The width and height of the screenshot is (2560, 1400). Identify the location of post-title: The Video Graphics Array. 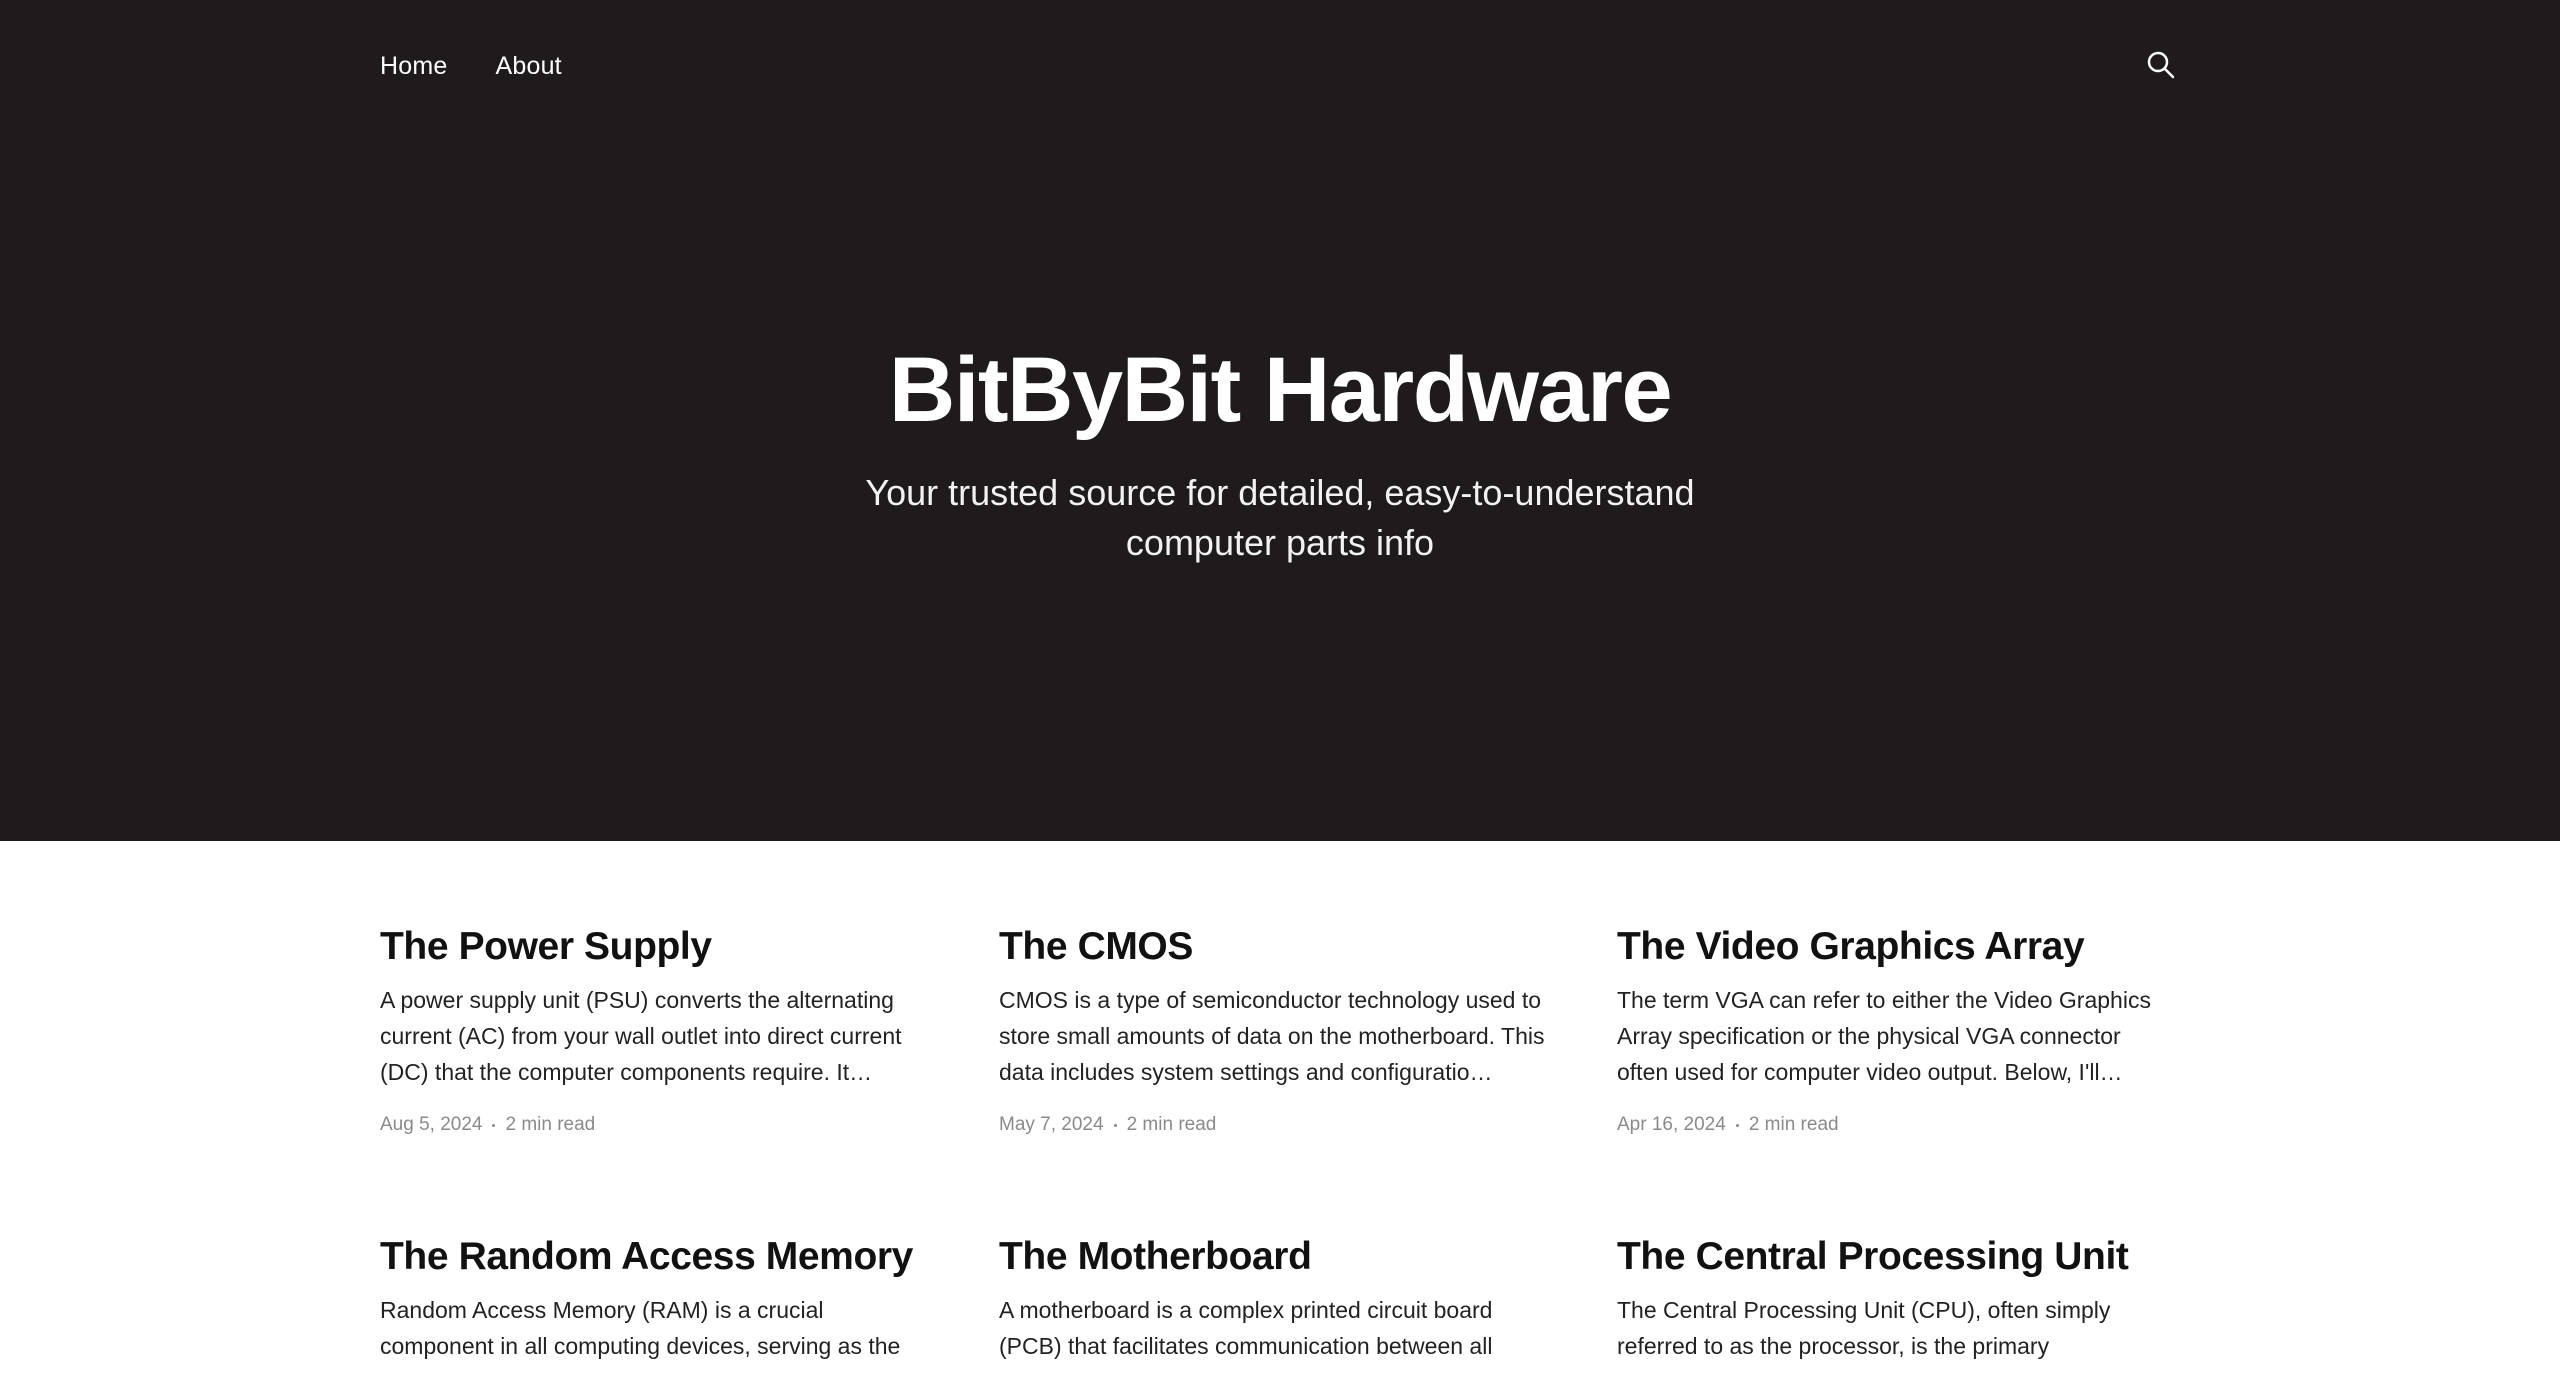
(1897, 947).